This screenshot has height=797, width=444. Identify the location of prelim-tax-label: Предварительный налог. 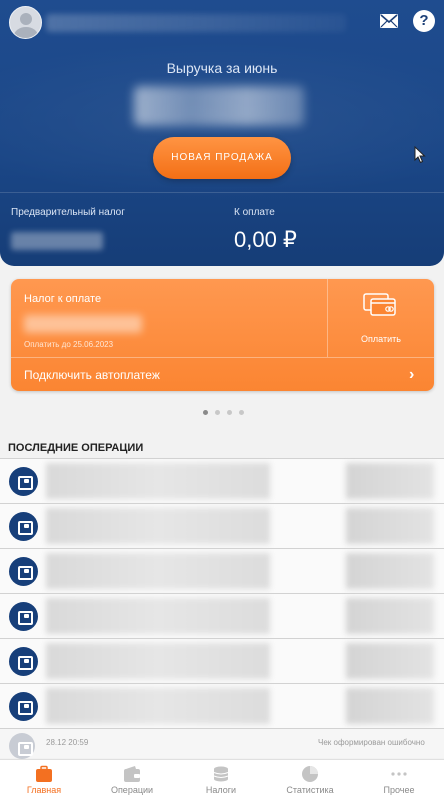
(68, 212).